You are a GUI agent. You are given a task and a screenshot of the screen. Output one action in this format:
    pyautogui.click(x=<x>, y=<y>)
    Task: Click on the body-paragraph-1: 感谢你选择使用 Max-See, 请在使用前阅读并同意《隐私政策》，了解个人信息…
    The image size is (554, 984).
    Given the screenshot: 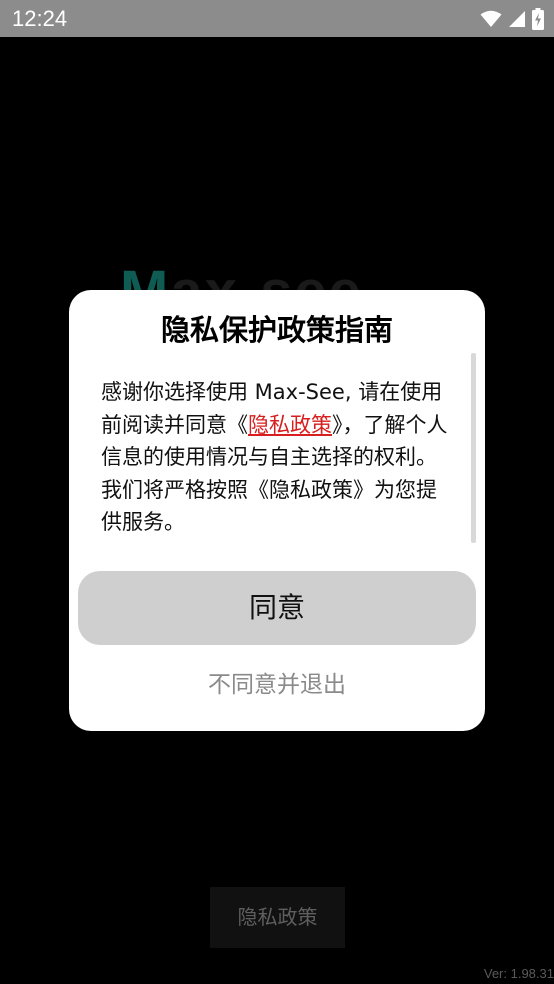 What is the action you would take?
    pyautogui.click(x=279, y=425)
    